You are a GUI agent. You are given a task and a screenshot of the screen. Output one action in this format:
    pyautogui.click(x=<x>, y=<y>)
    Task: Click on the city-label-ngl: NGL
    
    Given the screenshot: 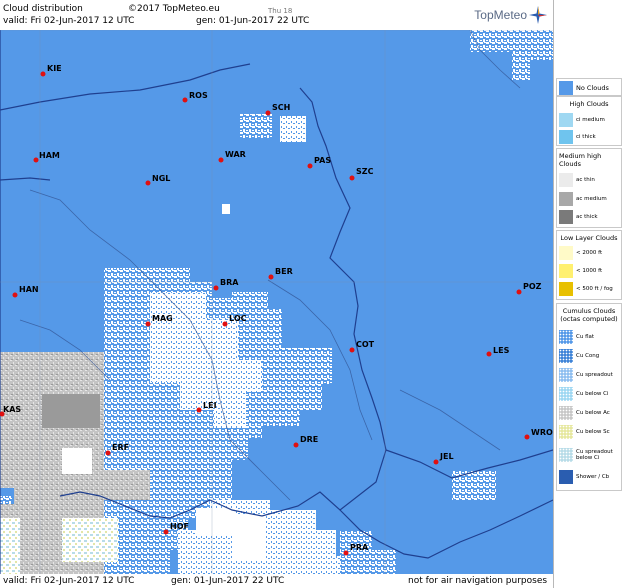 What is the action you would take?
    pyautogui.click(x=161, y=178)
    